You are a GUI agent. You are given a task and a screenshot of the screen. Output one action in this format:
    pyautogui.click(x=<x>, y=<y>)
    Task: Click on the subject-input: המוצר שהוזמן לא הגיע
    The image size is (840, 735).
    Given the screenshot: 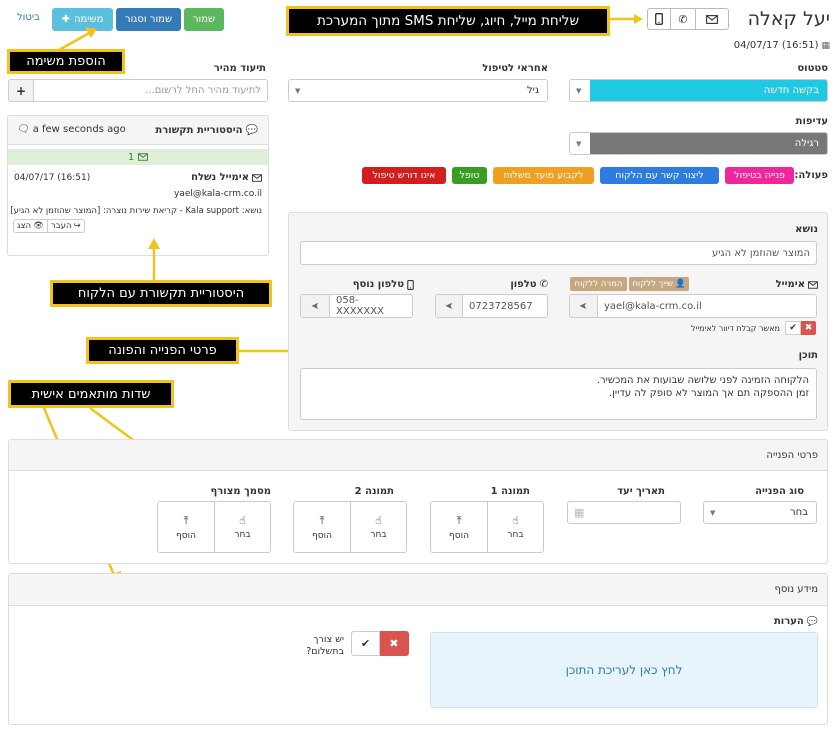 What is the action you would take?
    pyautogui.click(x=558, y=253)
    